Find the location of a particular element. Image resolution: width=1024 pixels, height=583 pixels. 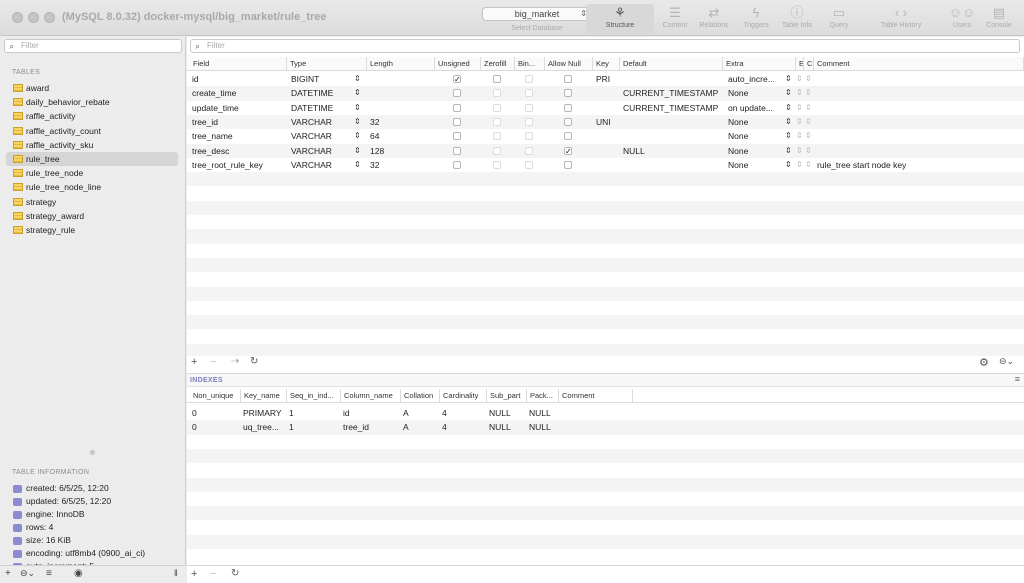

field-name-cell: tree_desc is located at coordinates (239, 151).